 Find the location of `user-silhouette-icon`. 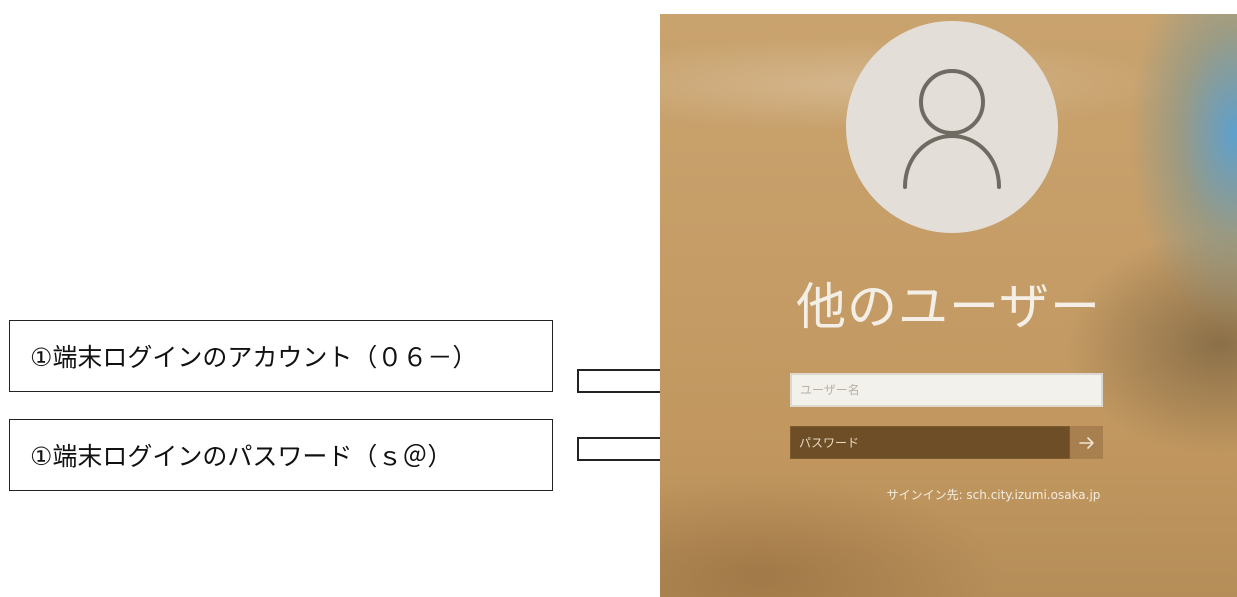

user-silhouette-icon is located at coordinates (952, 129).